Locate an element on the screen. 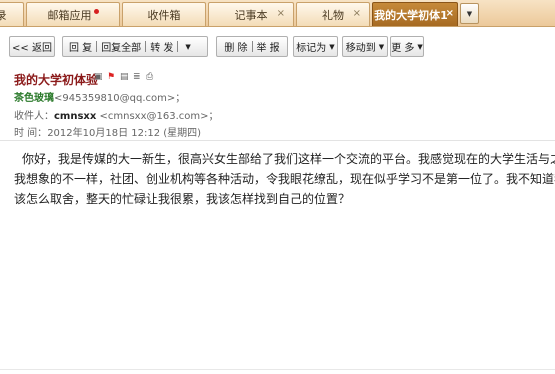 This screenshot has width=555, height=374. tab-label: 记事本 is located at coordinates (251, 15).